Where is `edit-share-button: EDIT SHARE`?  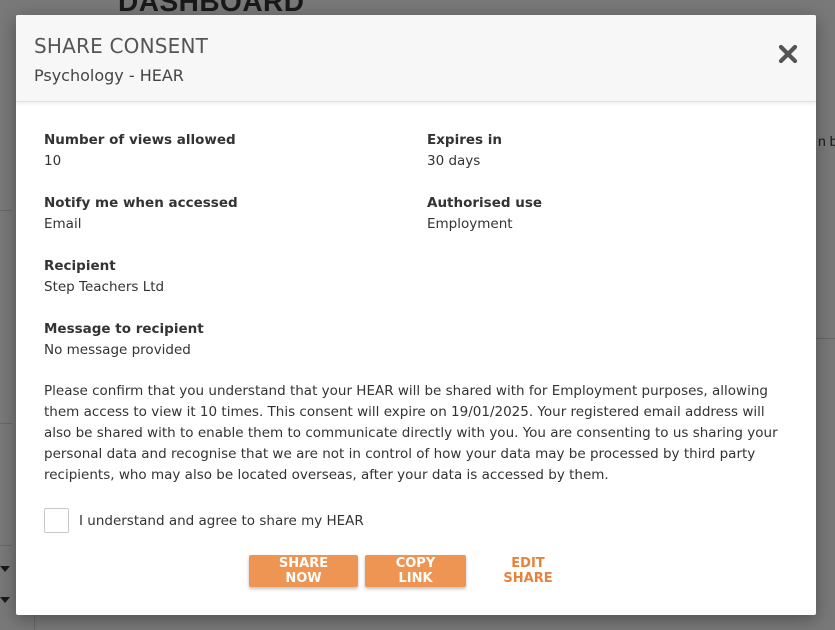 edit-share-button: EDIT SHARE is located at coordinates (528, 571).